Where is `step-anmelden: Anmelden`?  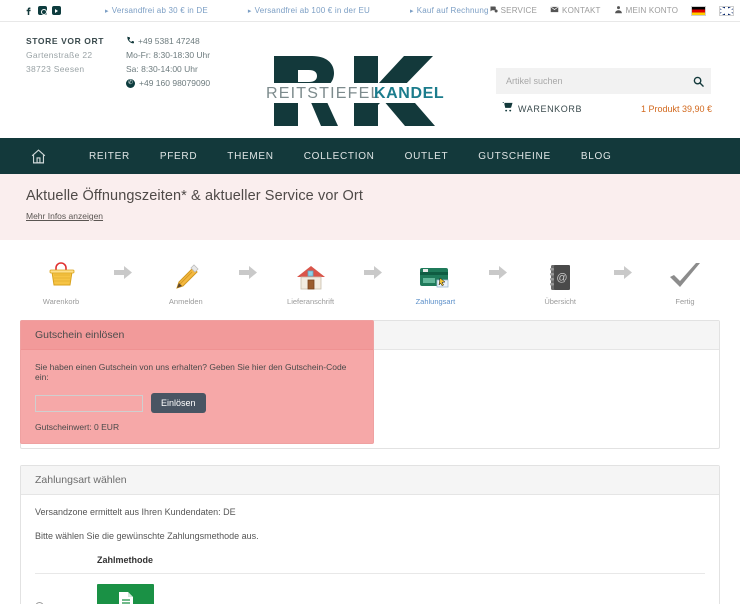 step-anmelden: Anmelden is located at coordinates (186, 280).